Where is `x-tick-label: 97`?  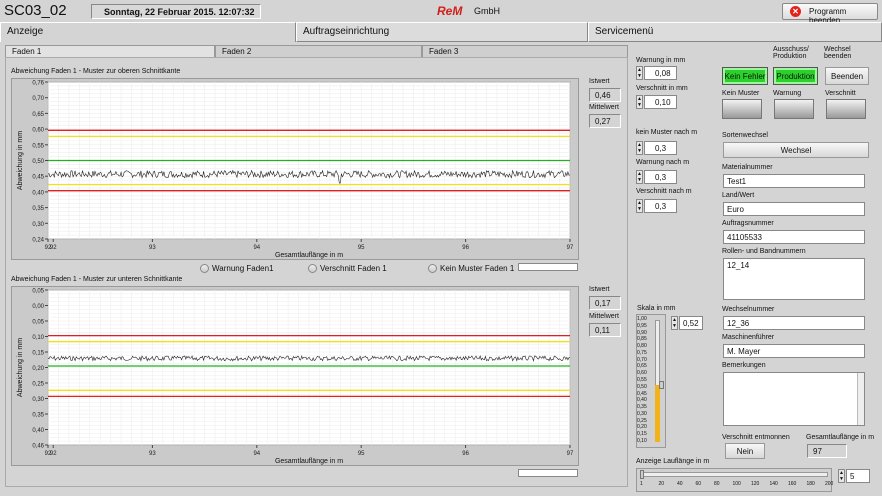 x-tick-label: 97 is located at coordinates (570, 454).